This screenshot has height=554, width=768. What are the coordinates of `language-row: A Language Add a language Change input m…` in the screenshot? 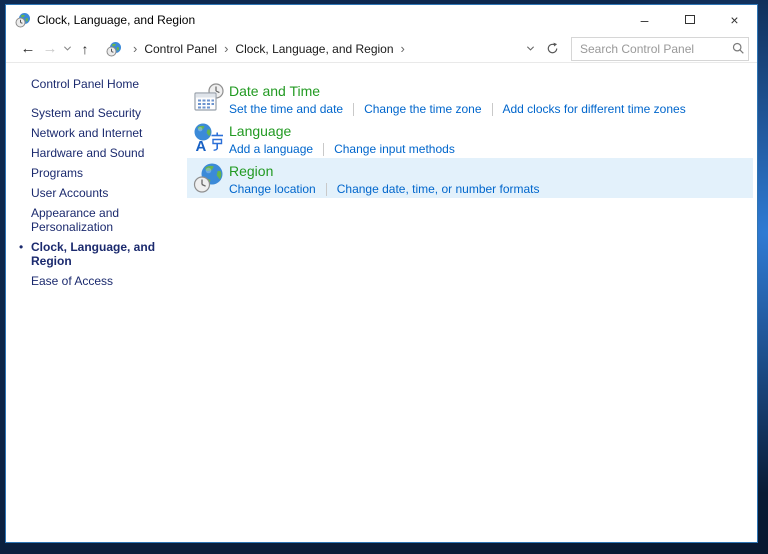 It's located at (470, 138).